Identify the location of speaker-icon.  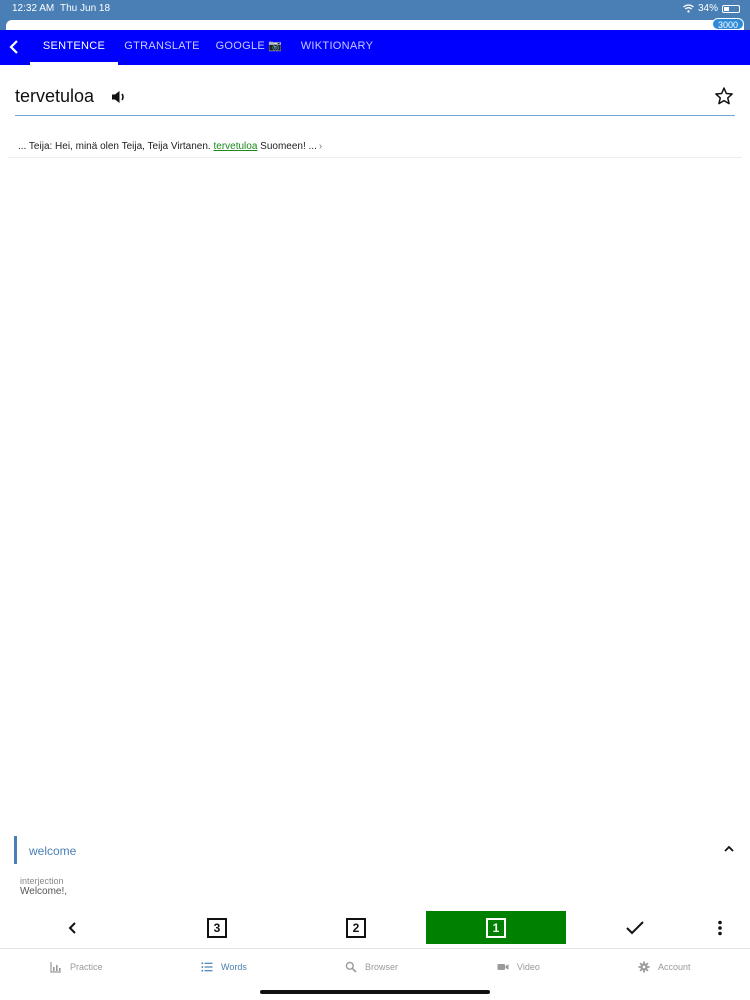
(119, 97).